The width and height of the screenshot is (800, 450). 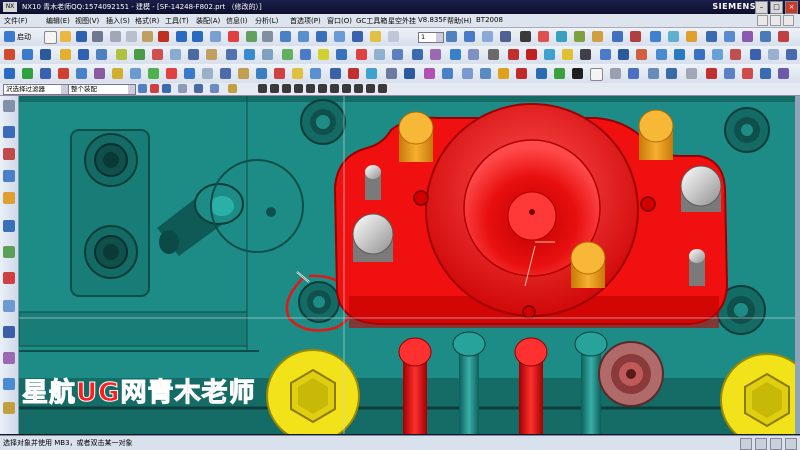 I want to click on hole-table-icon, so click(x=353, y=73).